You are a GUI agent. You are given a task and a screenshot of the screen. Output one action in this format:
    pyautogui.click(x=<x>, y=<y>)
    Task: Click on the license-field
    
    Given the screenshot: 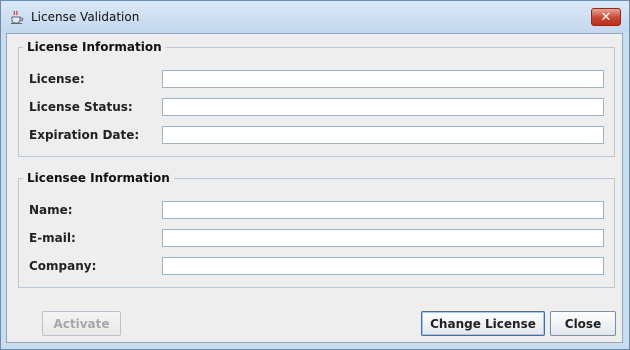 What is the action you would take?
    pyautogui.click(x=383, y=79)
    